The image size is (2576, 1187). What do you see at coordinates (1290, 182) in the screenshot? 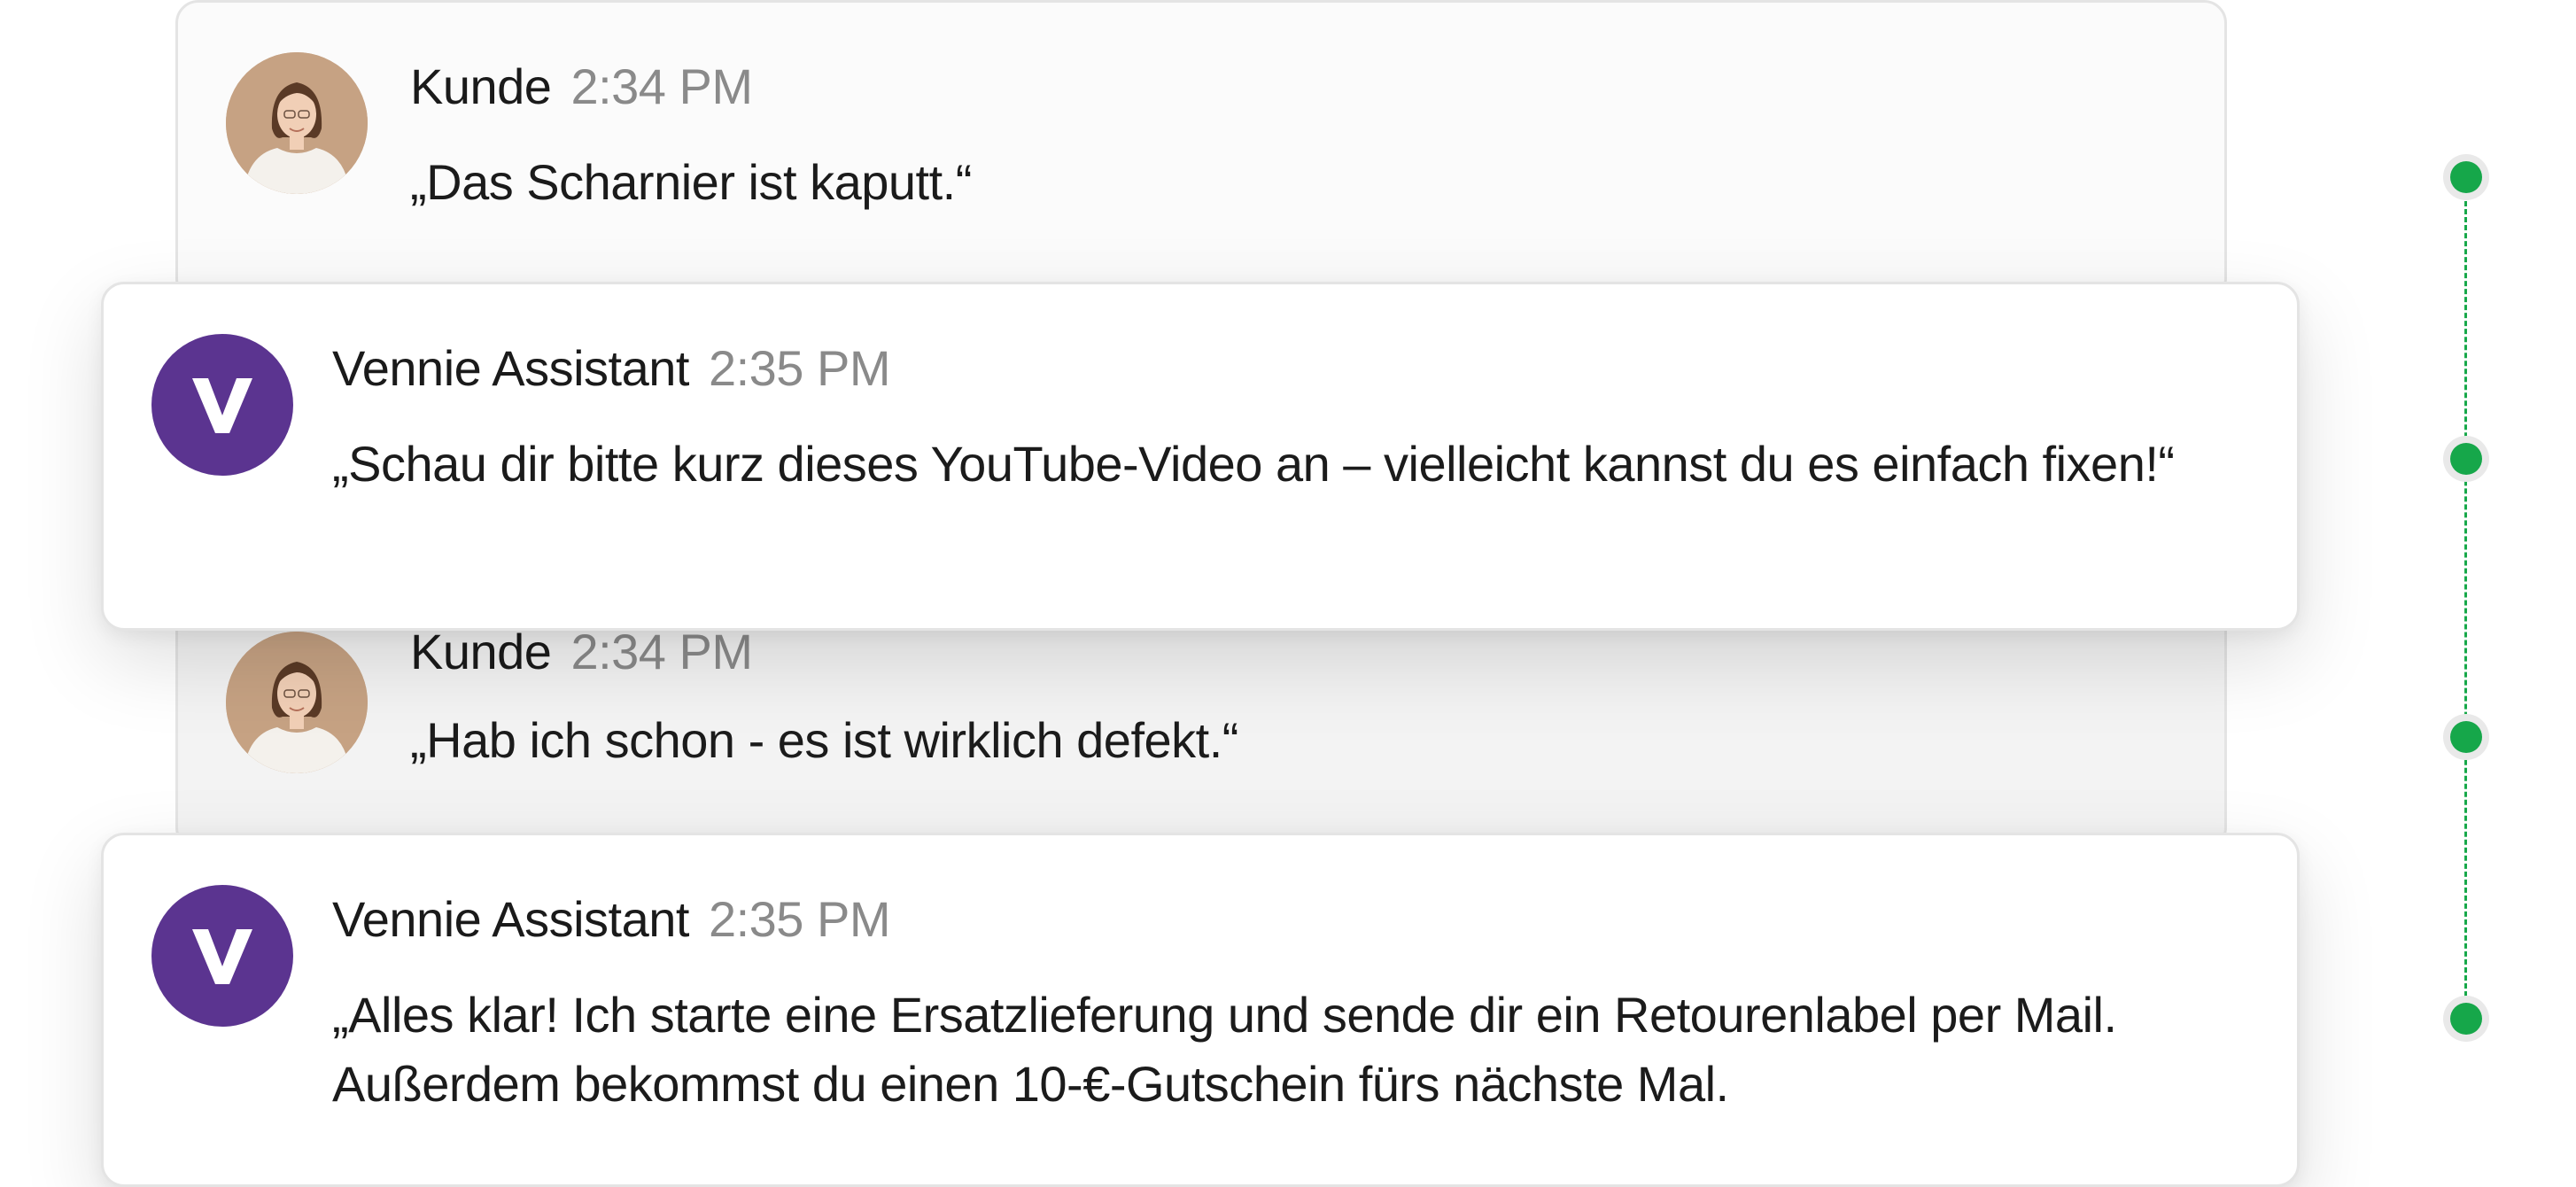
I see `message-text: „Das Scharnier ist kaputt.“` at bounding box center [1290, 182].